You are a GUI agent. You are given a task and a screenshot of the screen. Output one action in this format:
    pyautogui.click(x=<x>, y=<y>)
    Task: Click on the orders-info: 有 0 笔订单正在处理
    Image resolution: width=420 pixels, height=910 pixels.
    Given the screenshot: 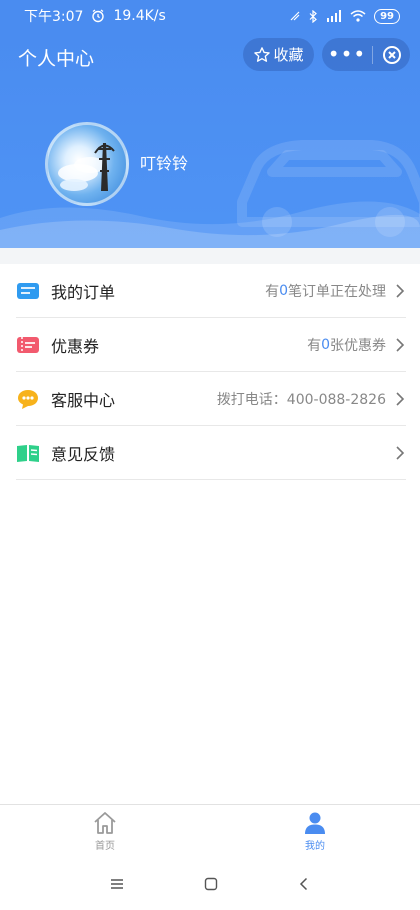 What is the action you would take?
    pyautogui.click(x=335, y=291)
    